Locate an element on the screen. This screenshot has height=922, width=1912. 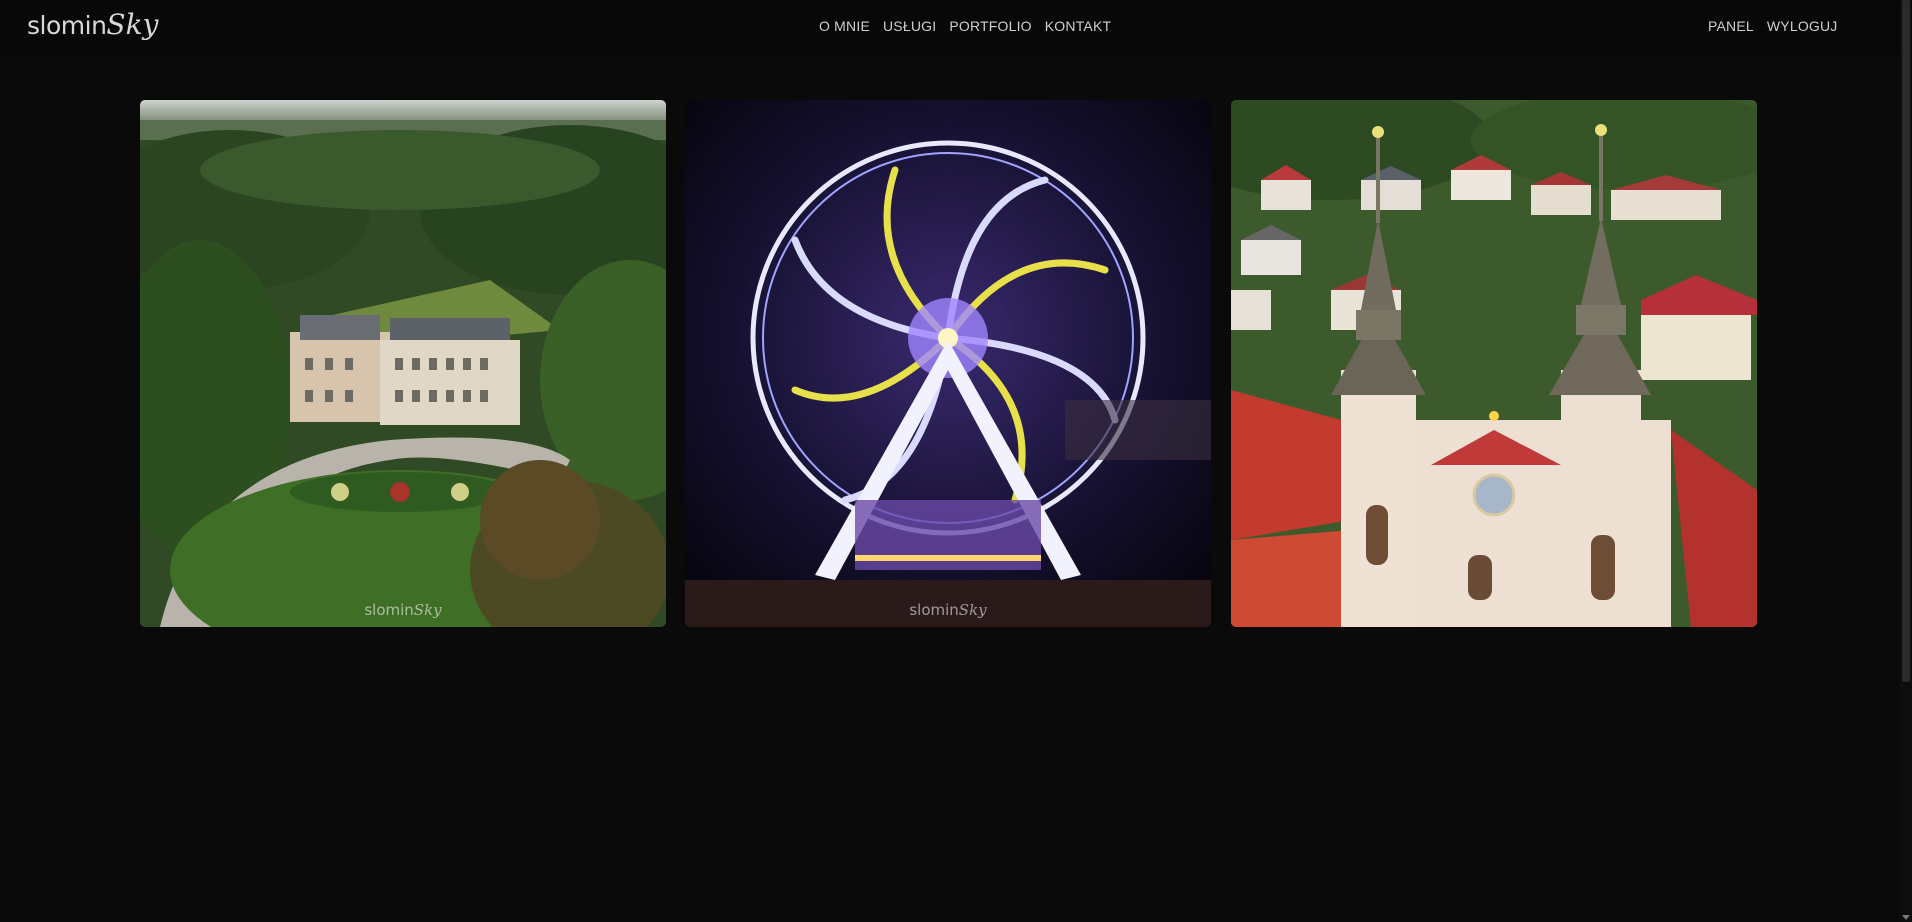
logo-text-primary: slomin is located at coordinates (67, 25).